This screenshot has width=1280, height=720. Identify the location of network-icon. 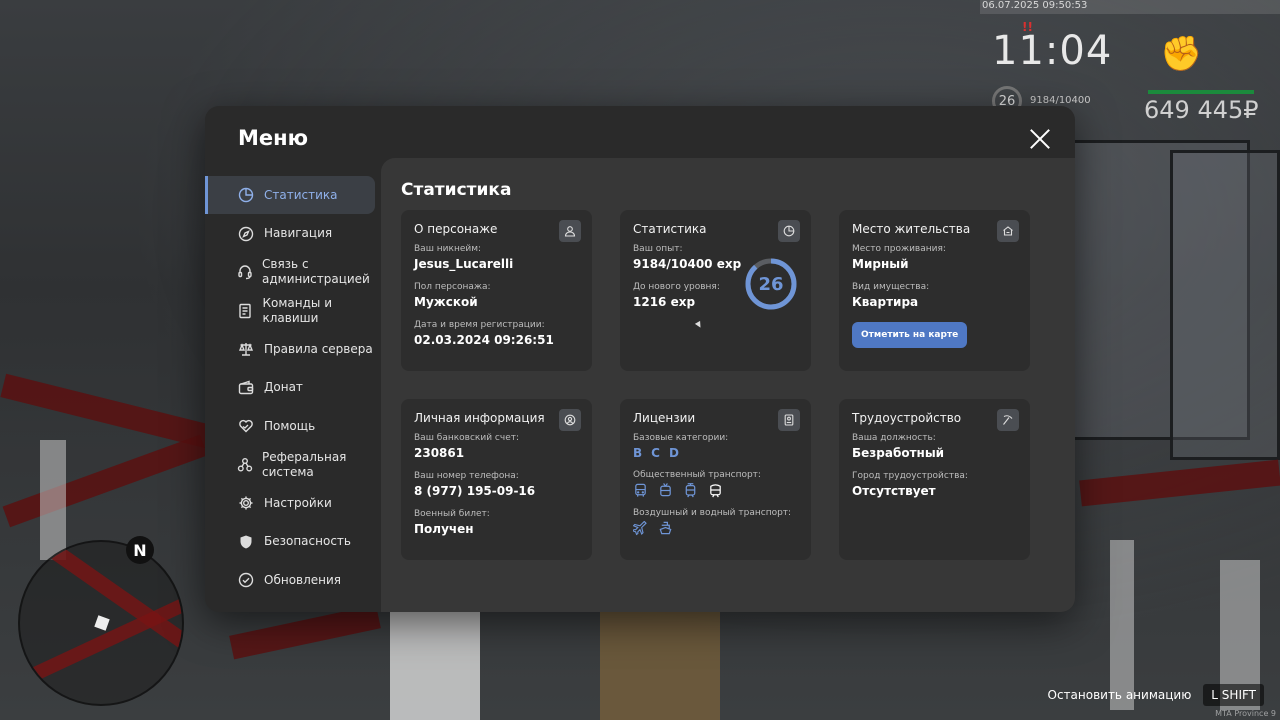
(245, 465).